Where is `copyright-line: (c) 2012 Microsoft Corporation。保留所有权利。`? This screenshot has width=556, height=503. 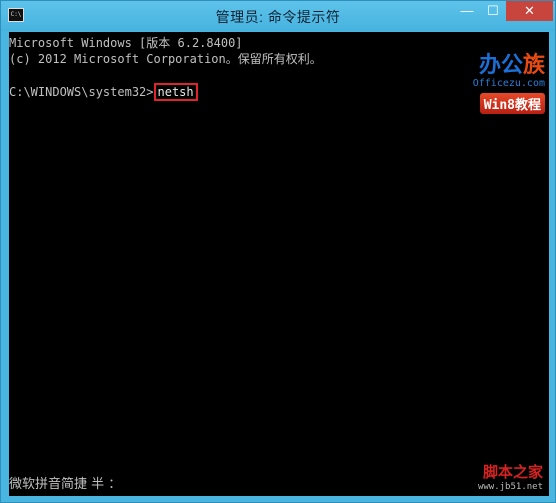
copyright-line: (c) 2012 Microsoft Corporation。保留所有权利。 is located at coordinates (165, 59).